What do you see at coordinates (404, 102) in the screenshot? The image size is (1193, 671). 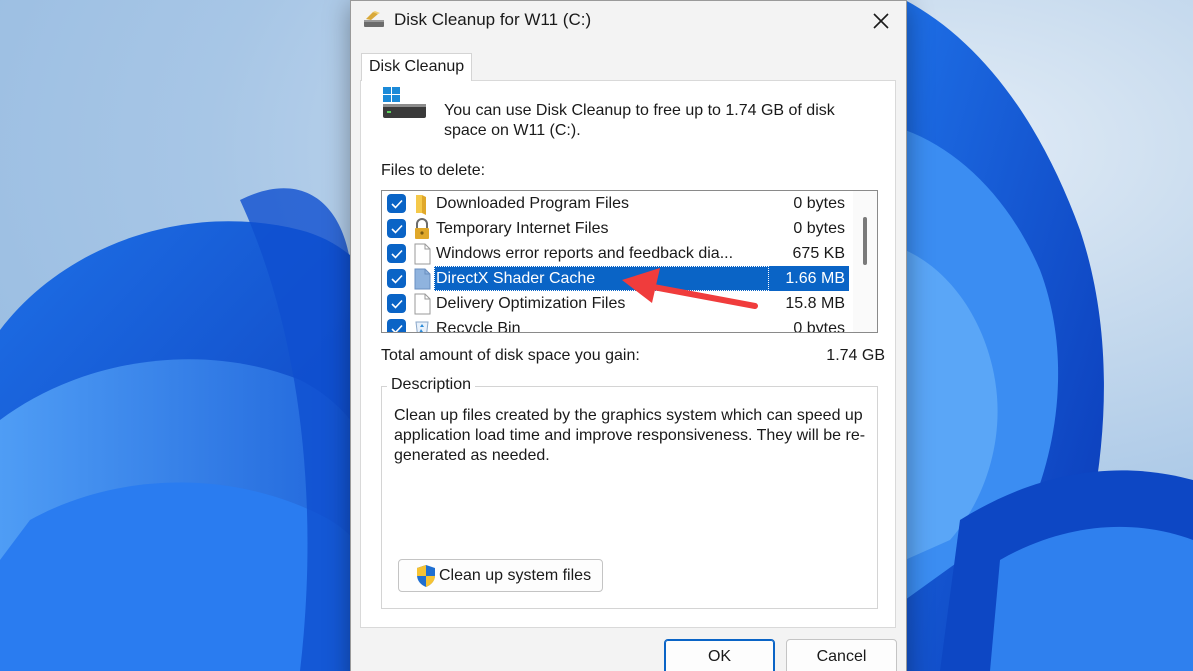 I see `drive-icon` at bounding box center [404, 102].